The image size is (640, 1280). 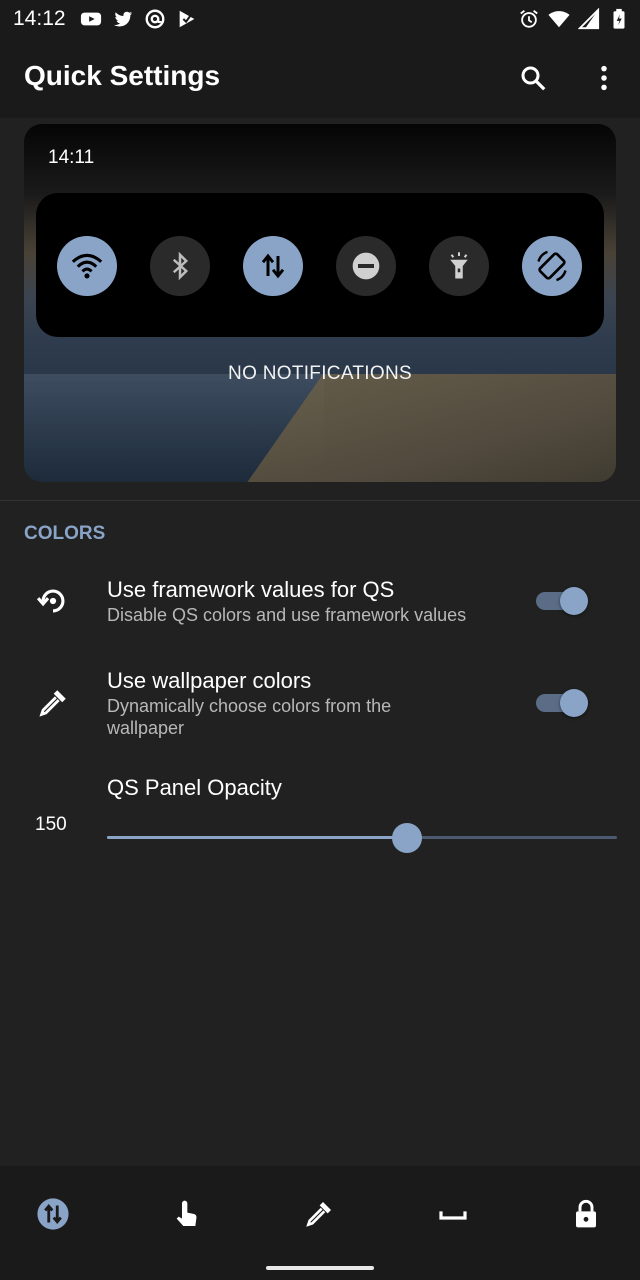 I want to click on auto-rotate-icon, so click(x=552, y=266).